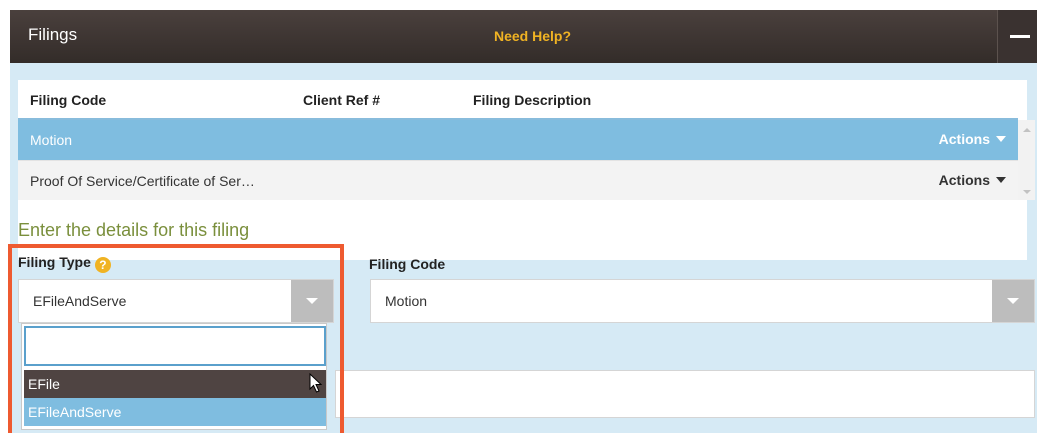 This screenshot has width=1037, height=433. Describe the element at coordinates (1026, 160) in the screenshot. I see `table-scrollbar` at that location.